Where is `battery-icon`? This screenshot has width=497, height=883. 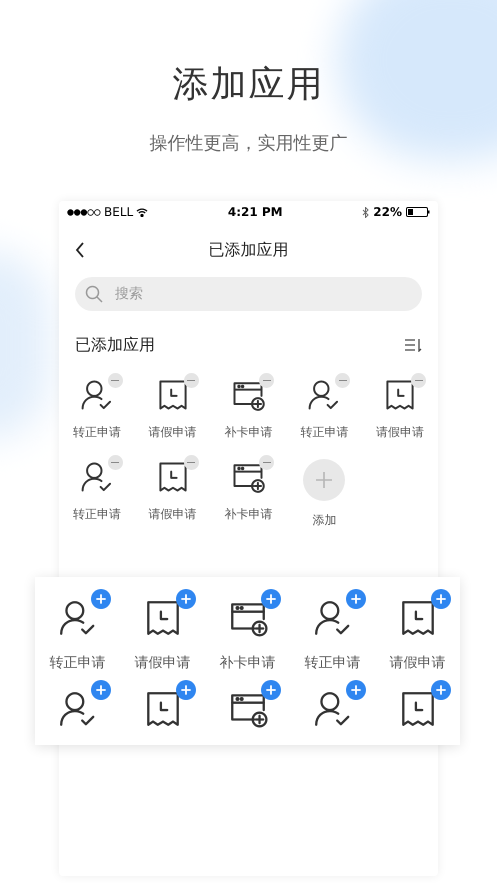
battery-icon is located at coordinates (418, 212).